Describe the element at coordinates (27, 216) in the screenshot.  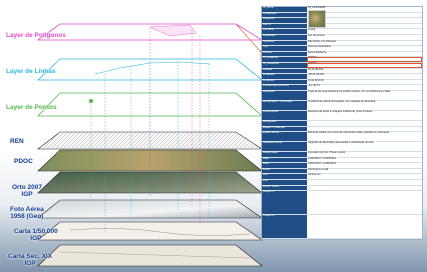
I see `layer-label-foto-source: 1958 (Geo)` at that location.